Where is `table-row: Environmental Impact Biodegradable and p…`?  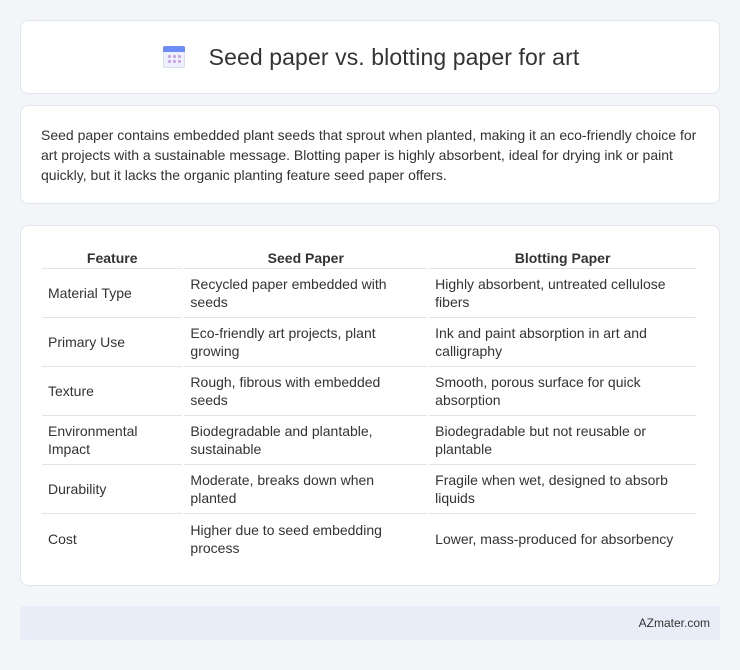
table-row: Environmental Impact Biodegradable and p… is located at coordinates (369, 440).